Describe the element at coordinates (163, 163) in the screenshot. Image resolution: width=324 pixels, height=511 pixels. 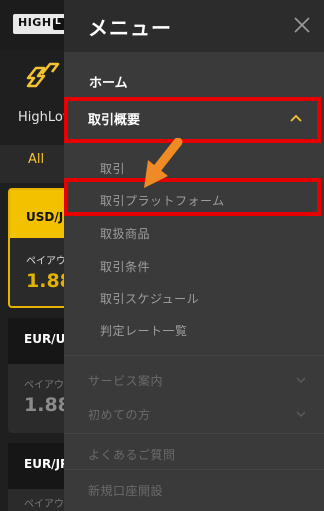
I see `arrow-annotation-icon` at that location.